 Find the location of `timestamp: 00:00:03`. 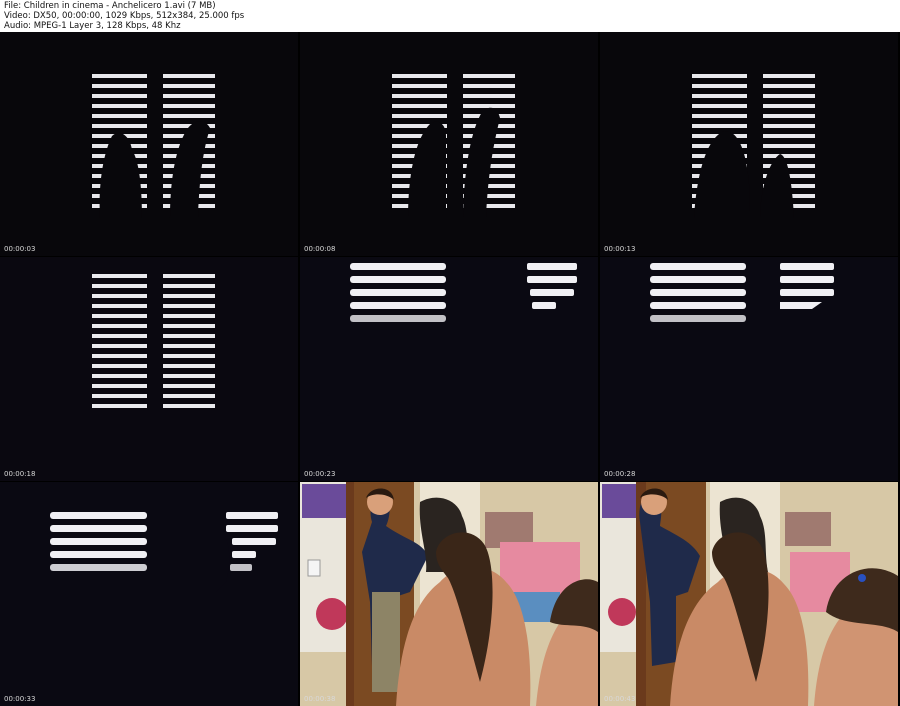

timestamp: 00:00:03 is located at coordinates (20, 249).